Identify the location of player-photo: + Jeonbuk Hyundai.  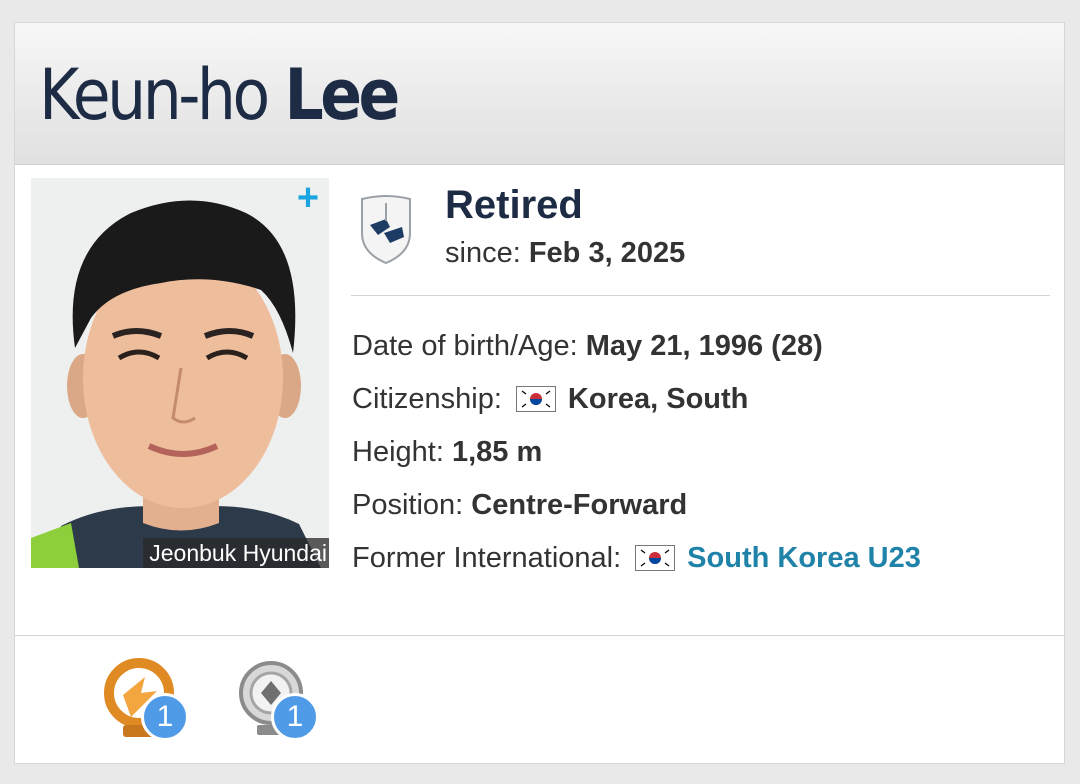
(180, 373).